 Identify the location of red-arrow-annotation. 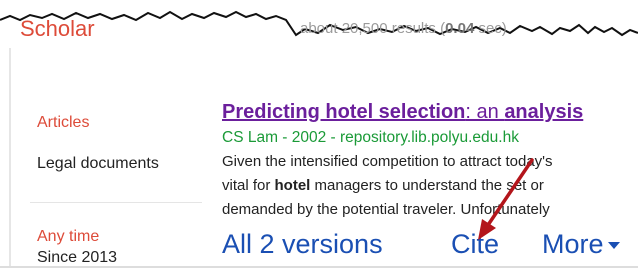
(506, 199).